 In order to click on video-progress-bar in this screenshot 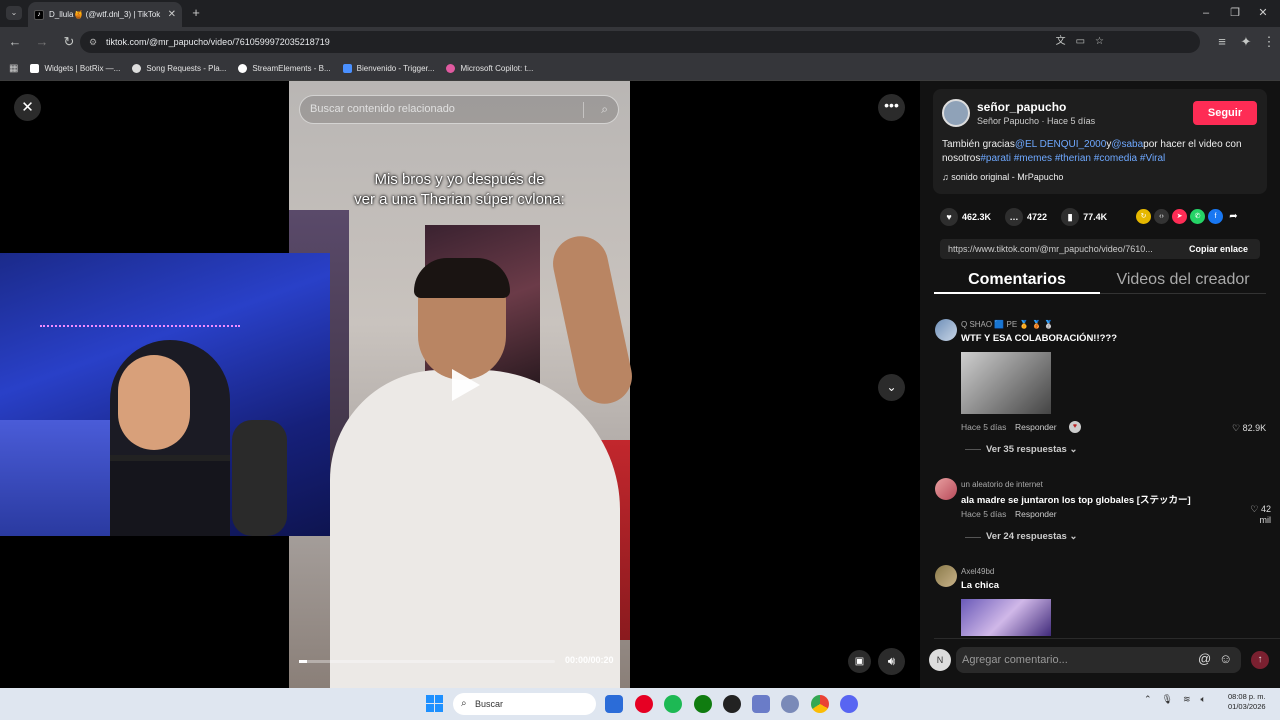, I will do `click(427, 661)`.